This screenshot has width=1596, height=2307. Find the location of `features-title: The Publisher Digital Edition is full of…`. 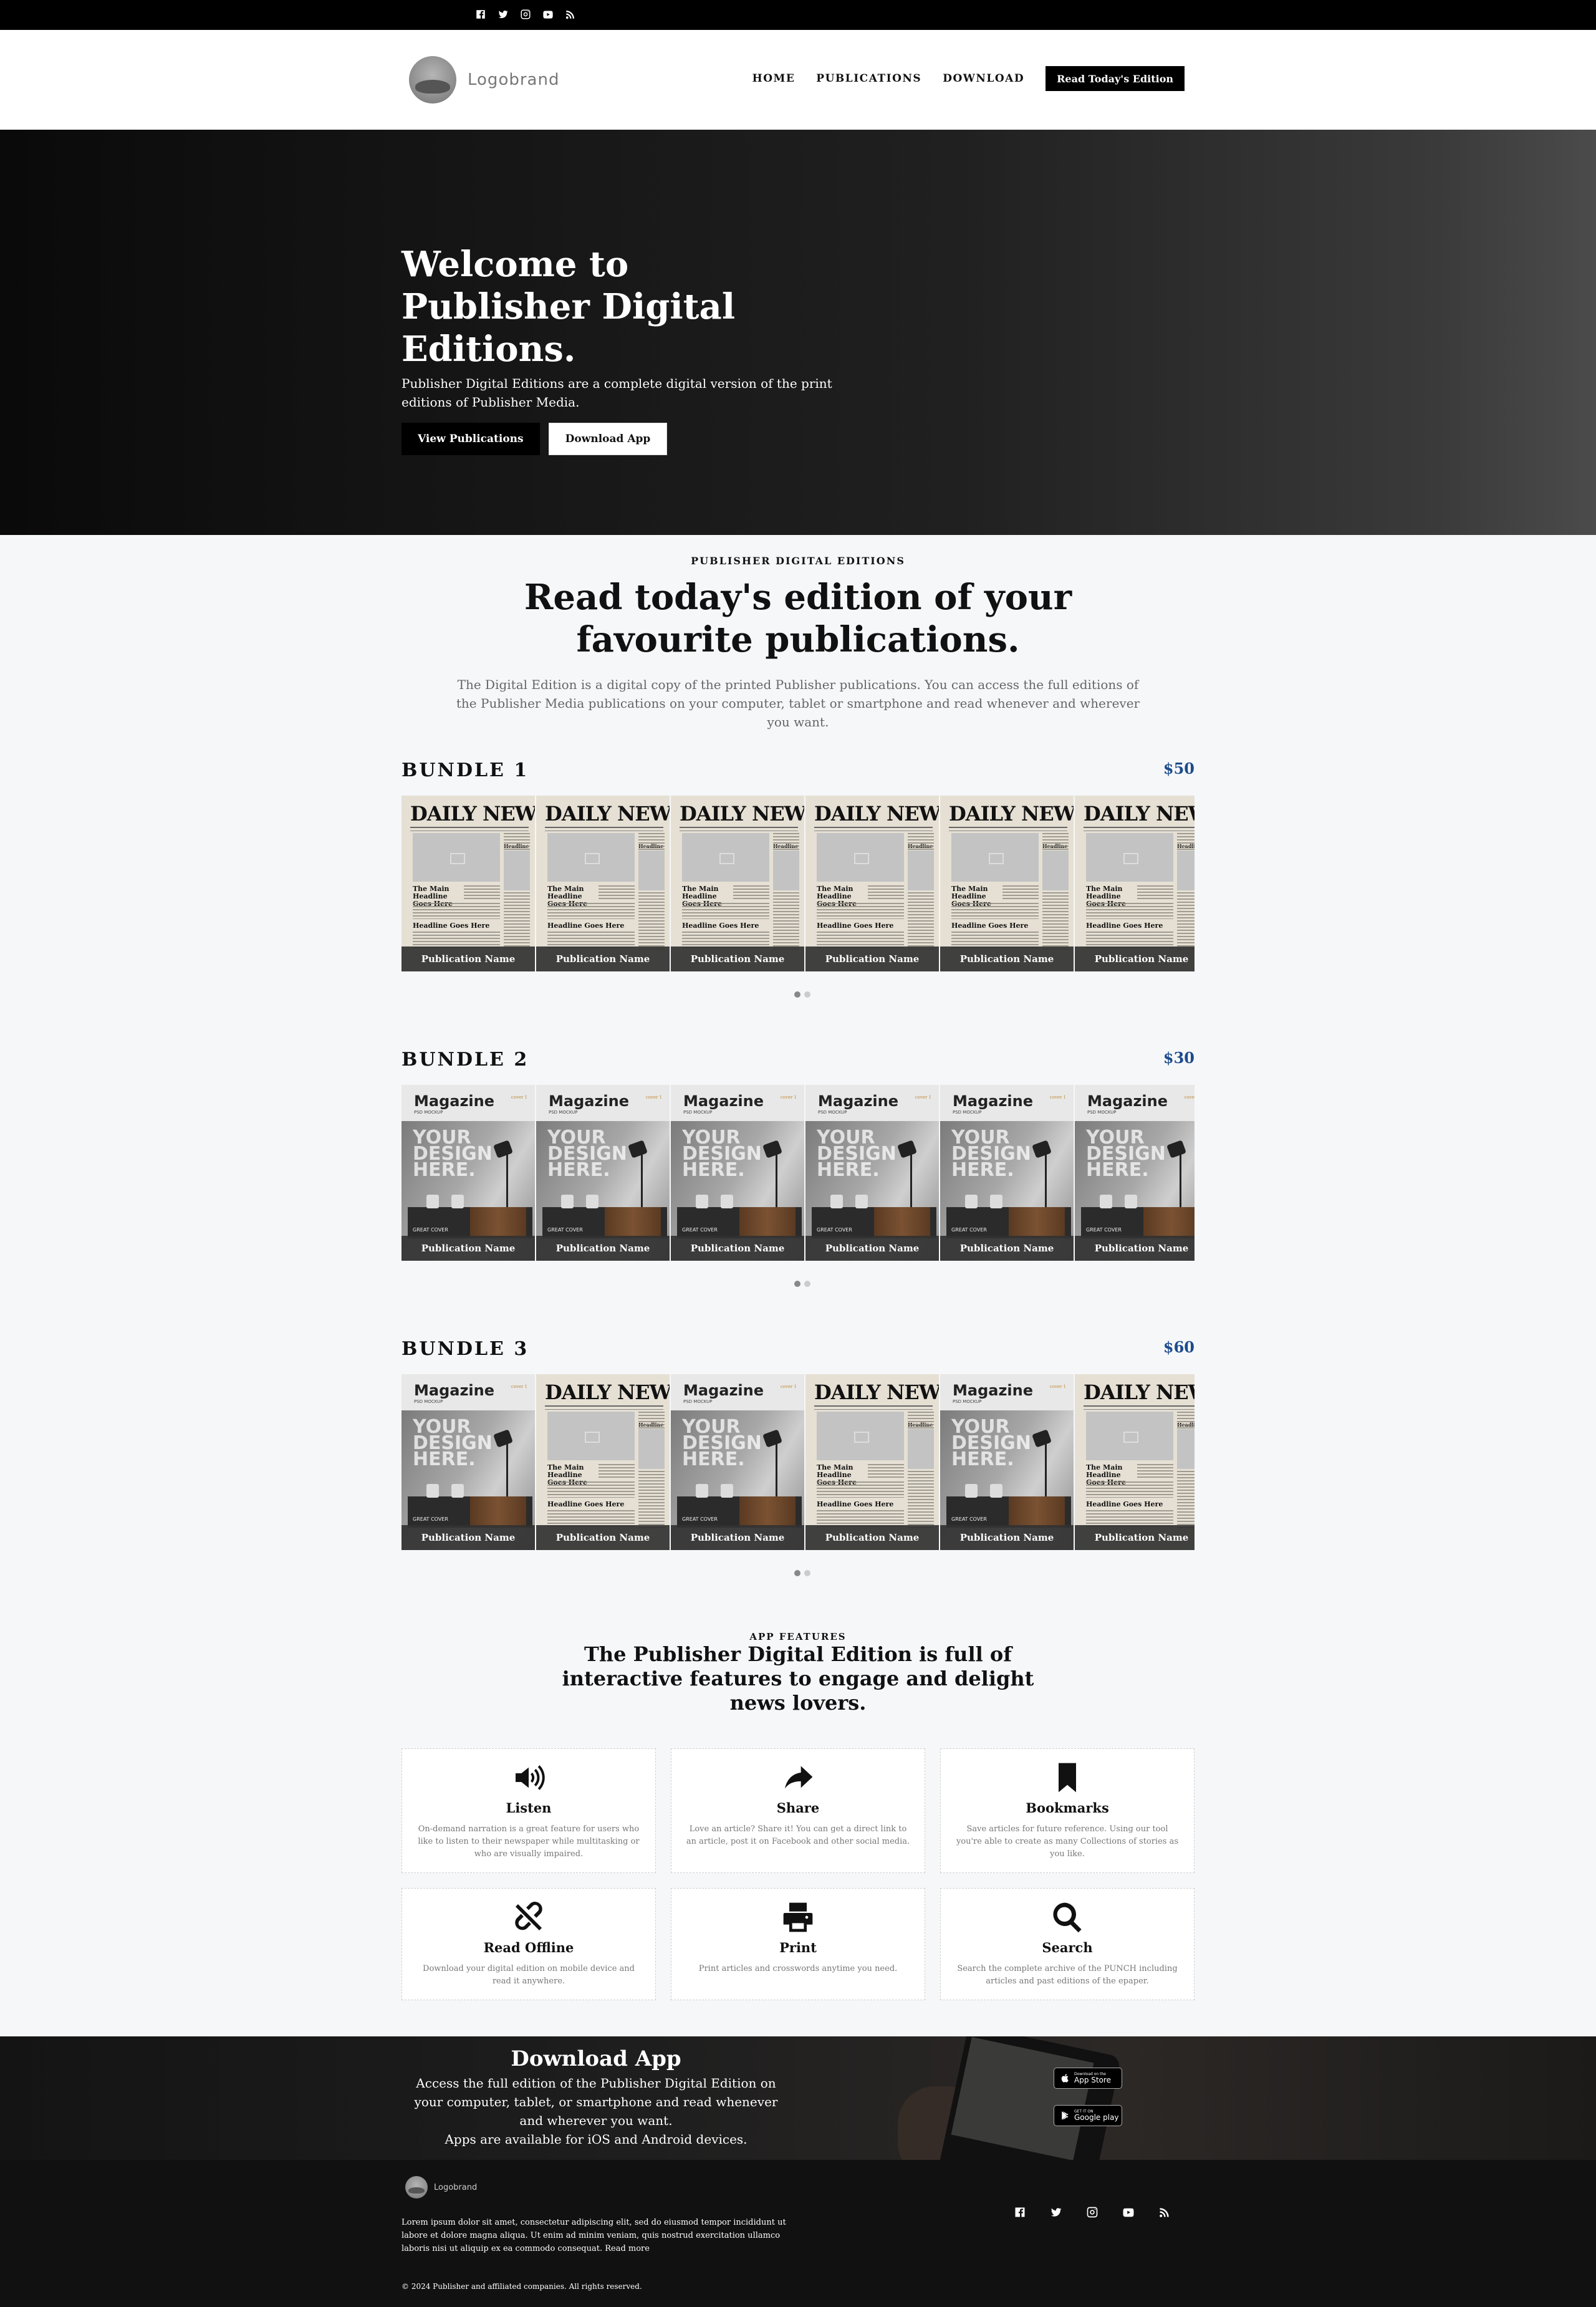

features-title: The Publisher Digital Edition is full of… is located at coordinates (798, 1678).